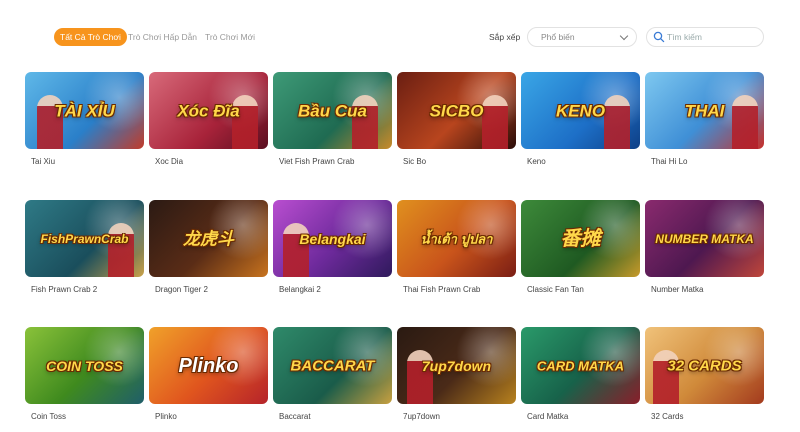 The height and width of the screenshot is (432, 800). I want to click on game-art-text: FishPrawnCrab, so click(84, 238).